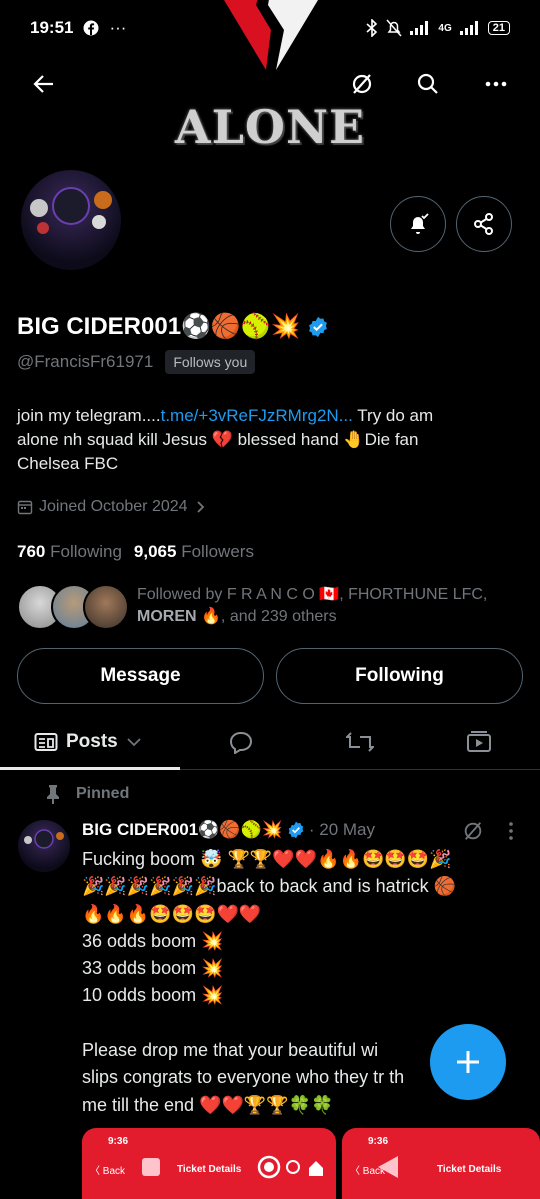  I want to click on grok-button, so click(362, 84).